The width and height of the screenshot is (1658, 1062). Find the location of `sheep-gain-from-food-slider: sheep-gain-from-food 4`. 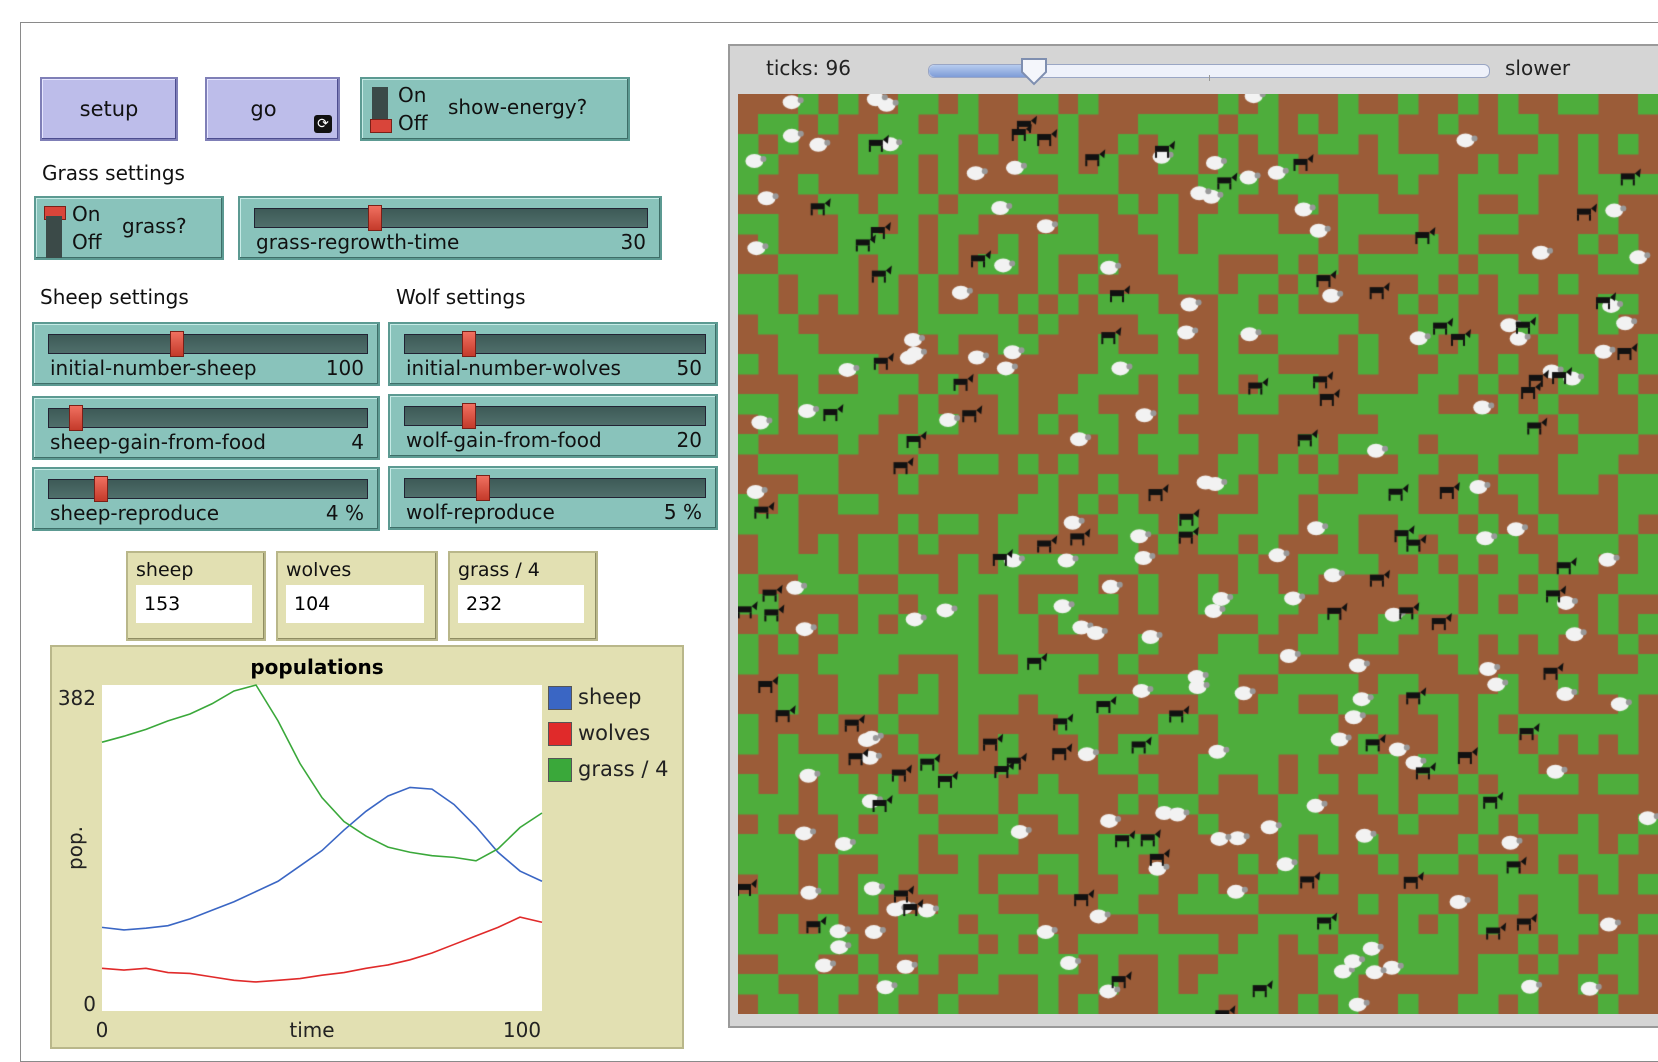

sheep-gain-from-food-slider: sheep-gain-from-food 4 is located at coordinates (206, 428).